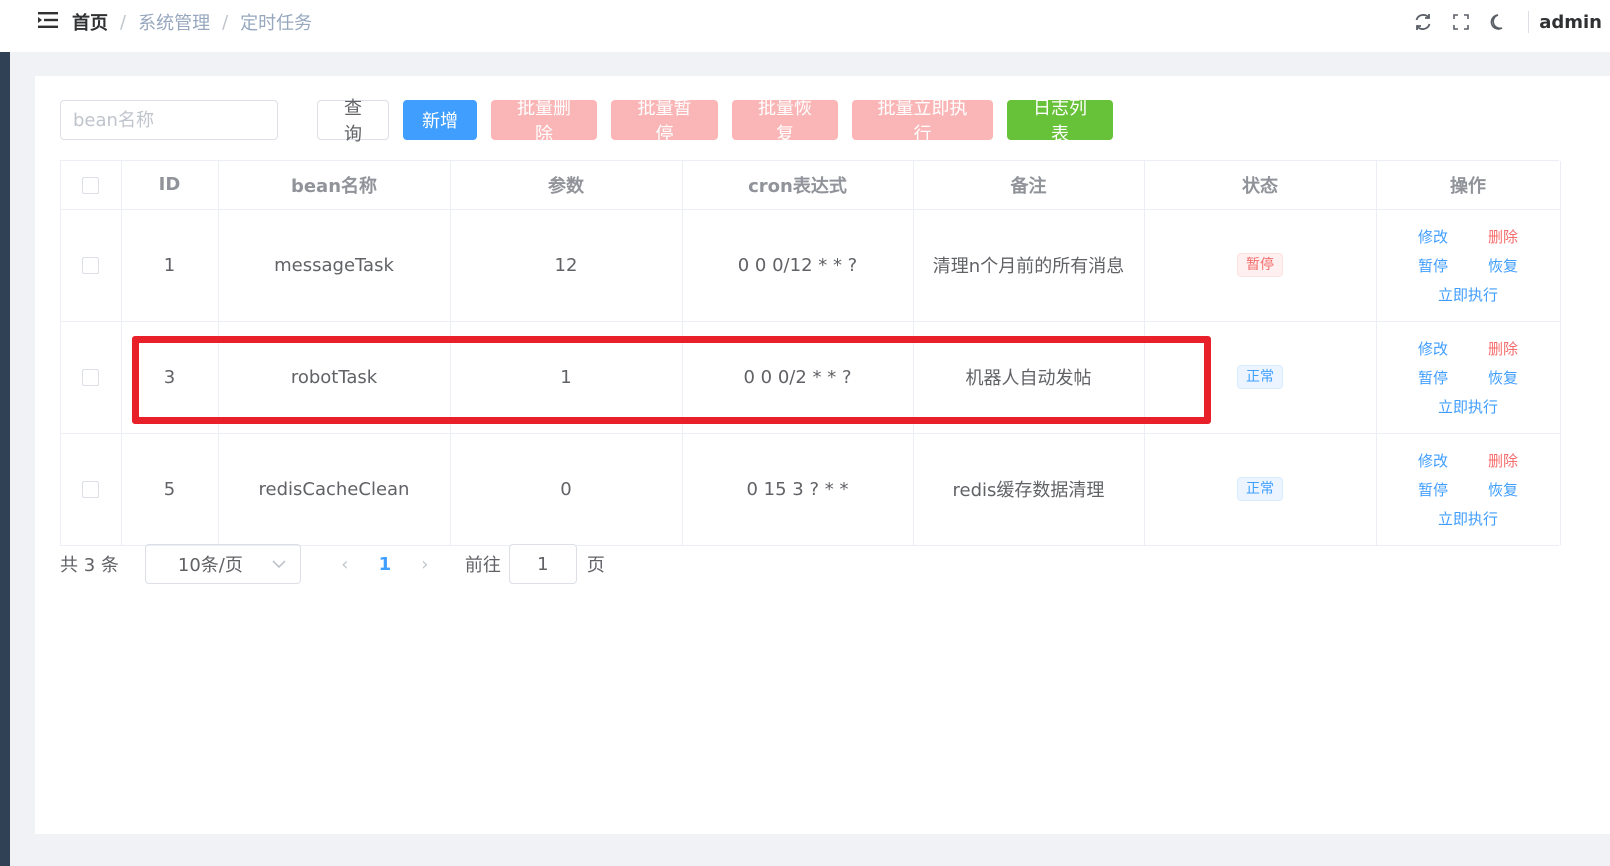  Describe the element at coordinates (1461, 22) in the screenshot. I see `fullscreen-icon` at that location.